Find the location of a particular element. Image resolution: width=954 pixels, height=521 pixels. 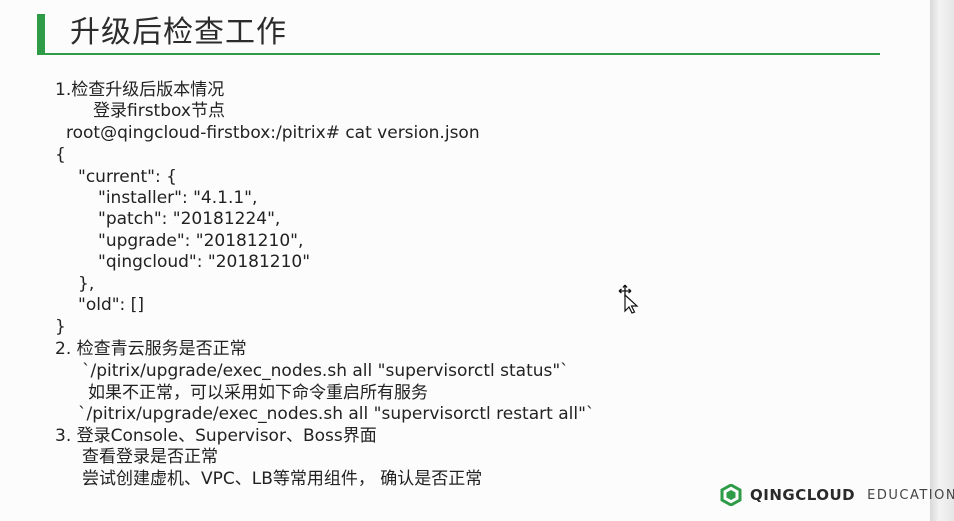

window-edge is located at coordinates (942, 260).